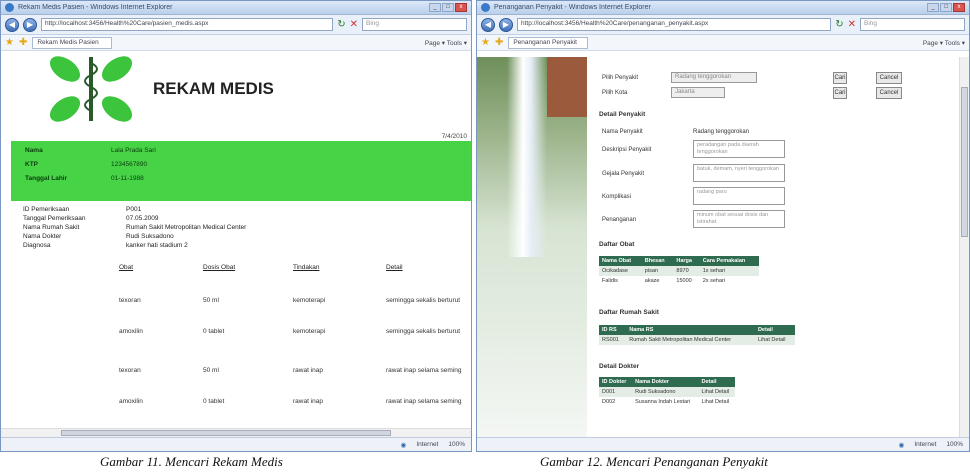 The height and width of the screenshot is (476, 970). What do you see at coordinates (219, 267) in the screenshot?
I see `col-dosis: Dosis Obat` at bounding box center [219, 267].